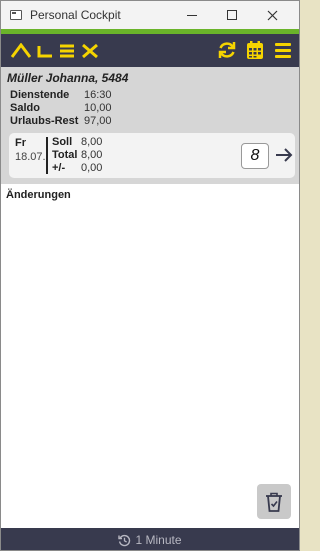  I want to click on day-row-soll: Soll 8,00, so click(77, 142).